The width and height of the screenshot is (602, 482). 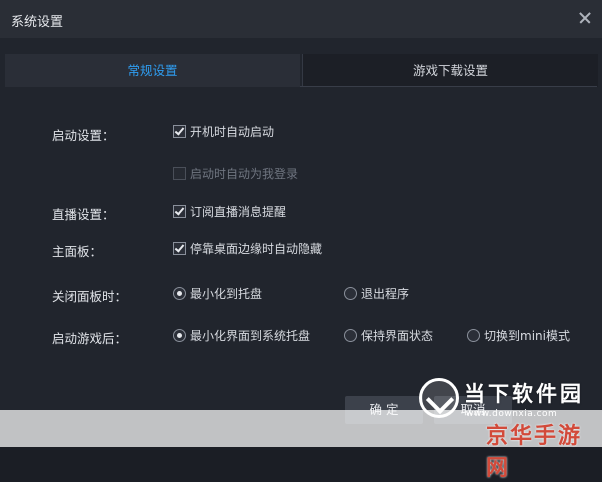 I want to click on switch-mini-mode-label: 切换到mini模式, so click(x=527, y=336).